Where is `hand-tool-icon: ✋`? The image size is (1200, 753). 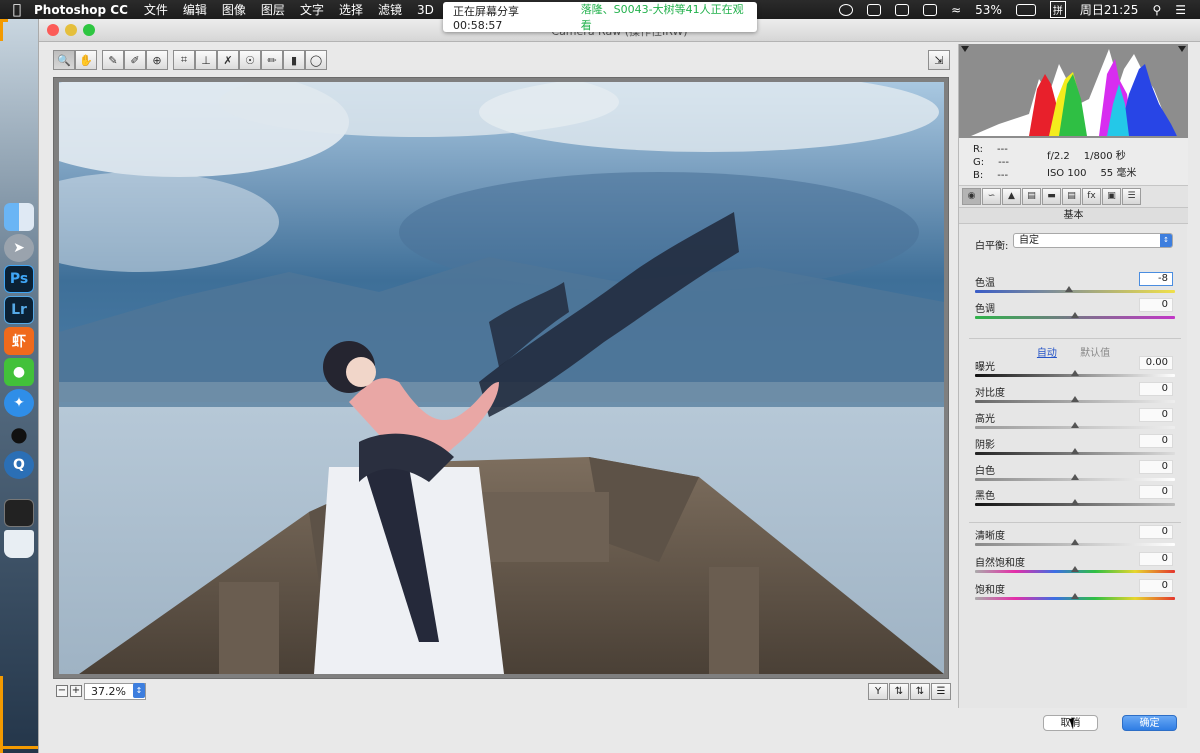
hand-tool-icon: ✋ is located at coordinates (86, 60).